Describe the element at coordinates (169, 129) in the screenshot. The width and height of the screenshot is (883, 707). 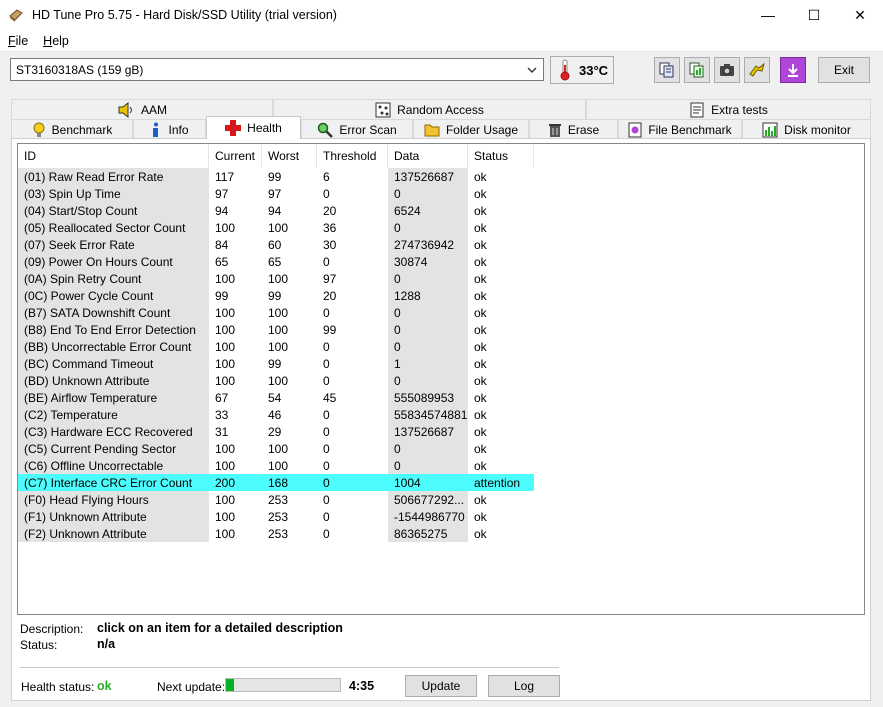
I see `tab-info: Info` at that location.